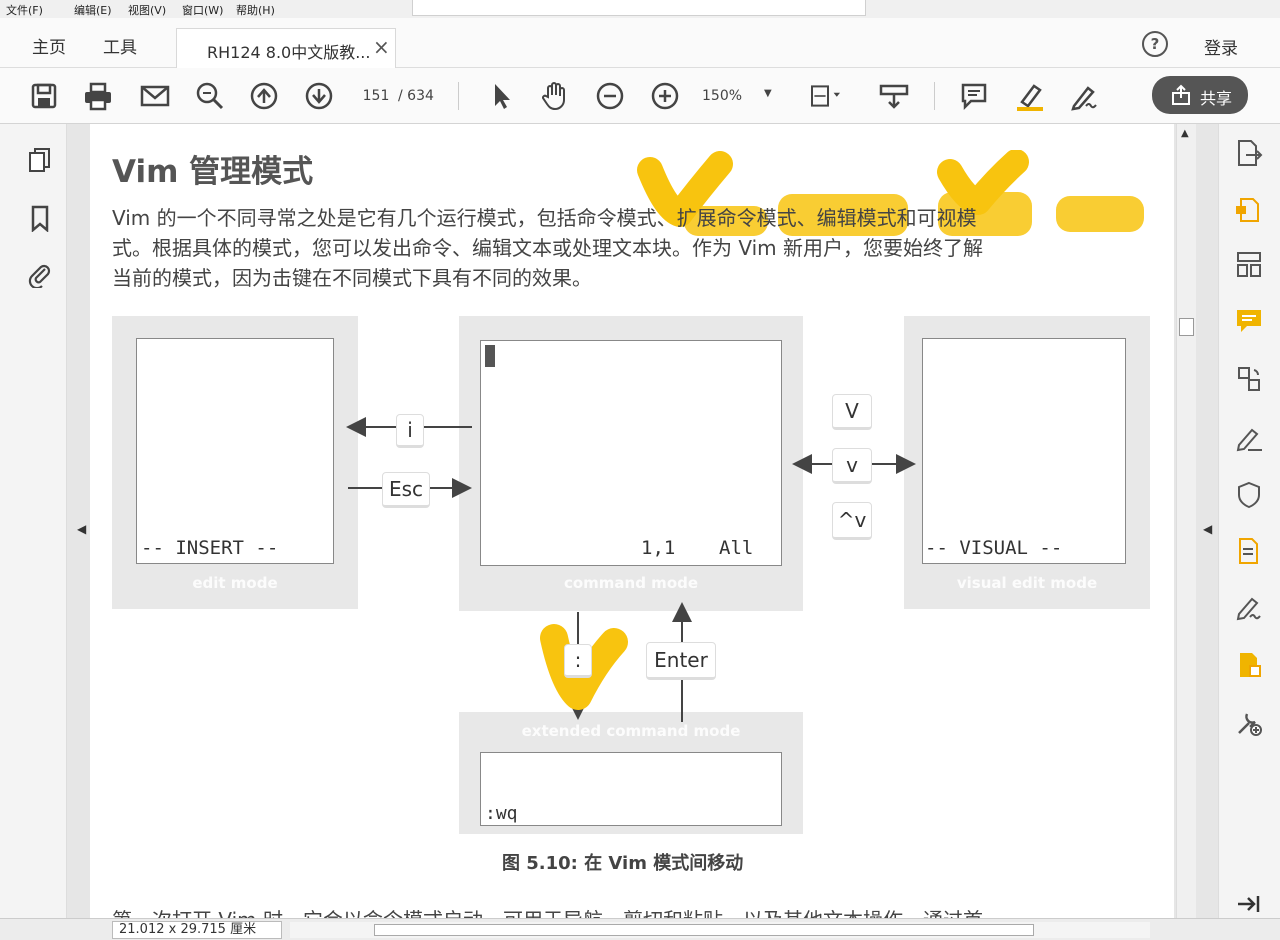 Image resolution: width=1280 pixels, height=940 pixels. Describe the element at coordinates (33, 523) in the screenshot. I see `left-navigation-pane` at that location.